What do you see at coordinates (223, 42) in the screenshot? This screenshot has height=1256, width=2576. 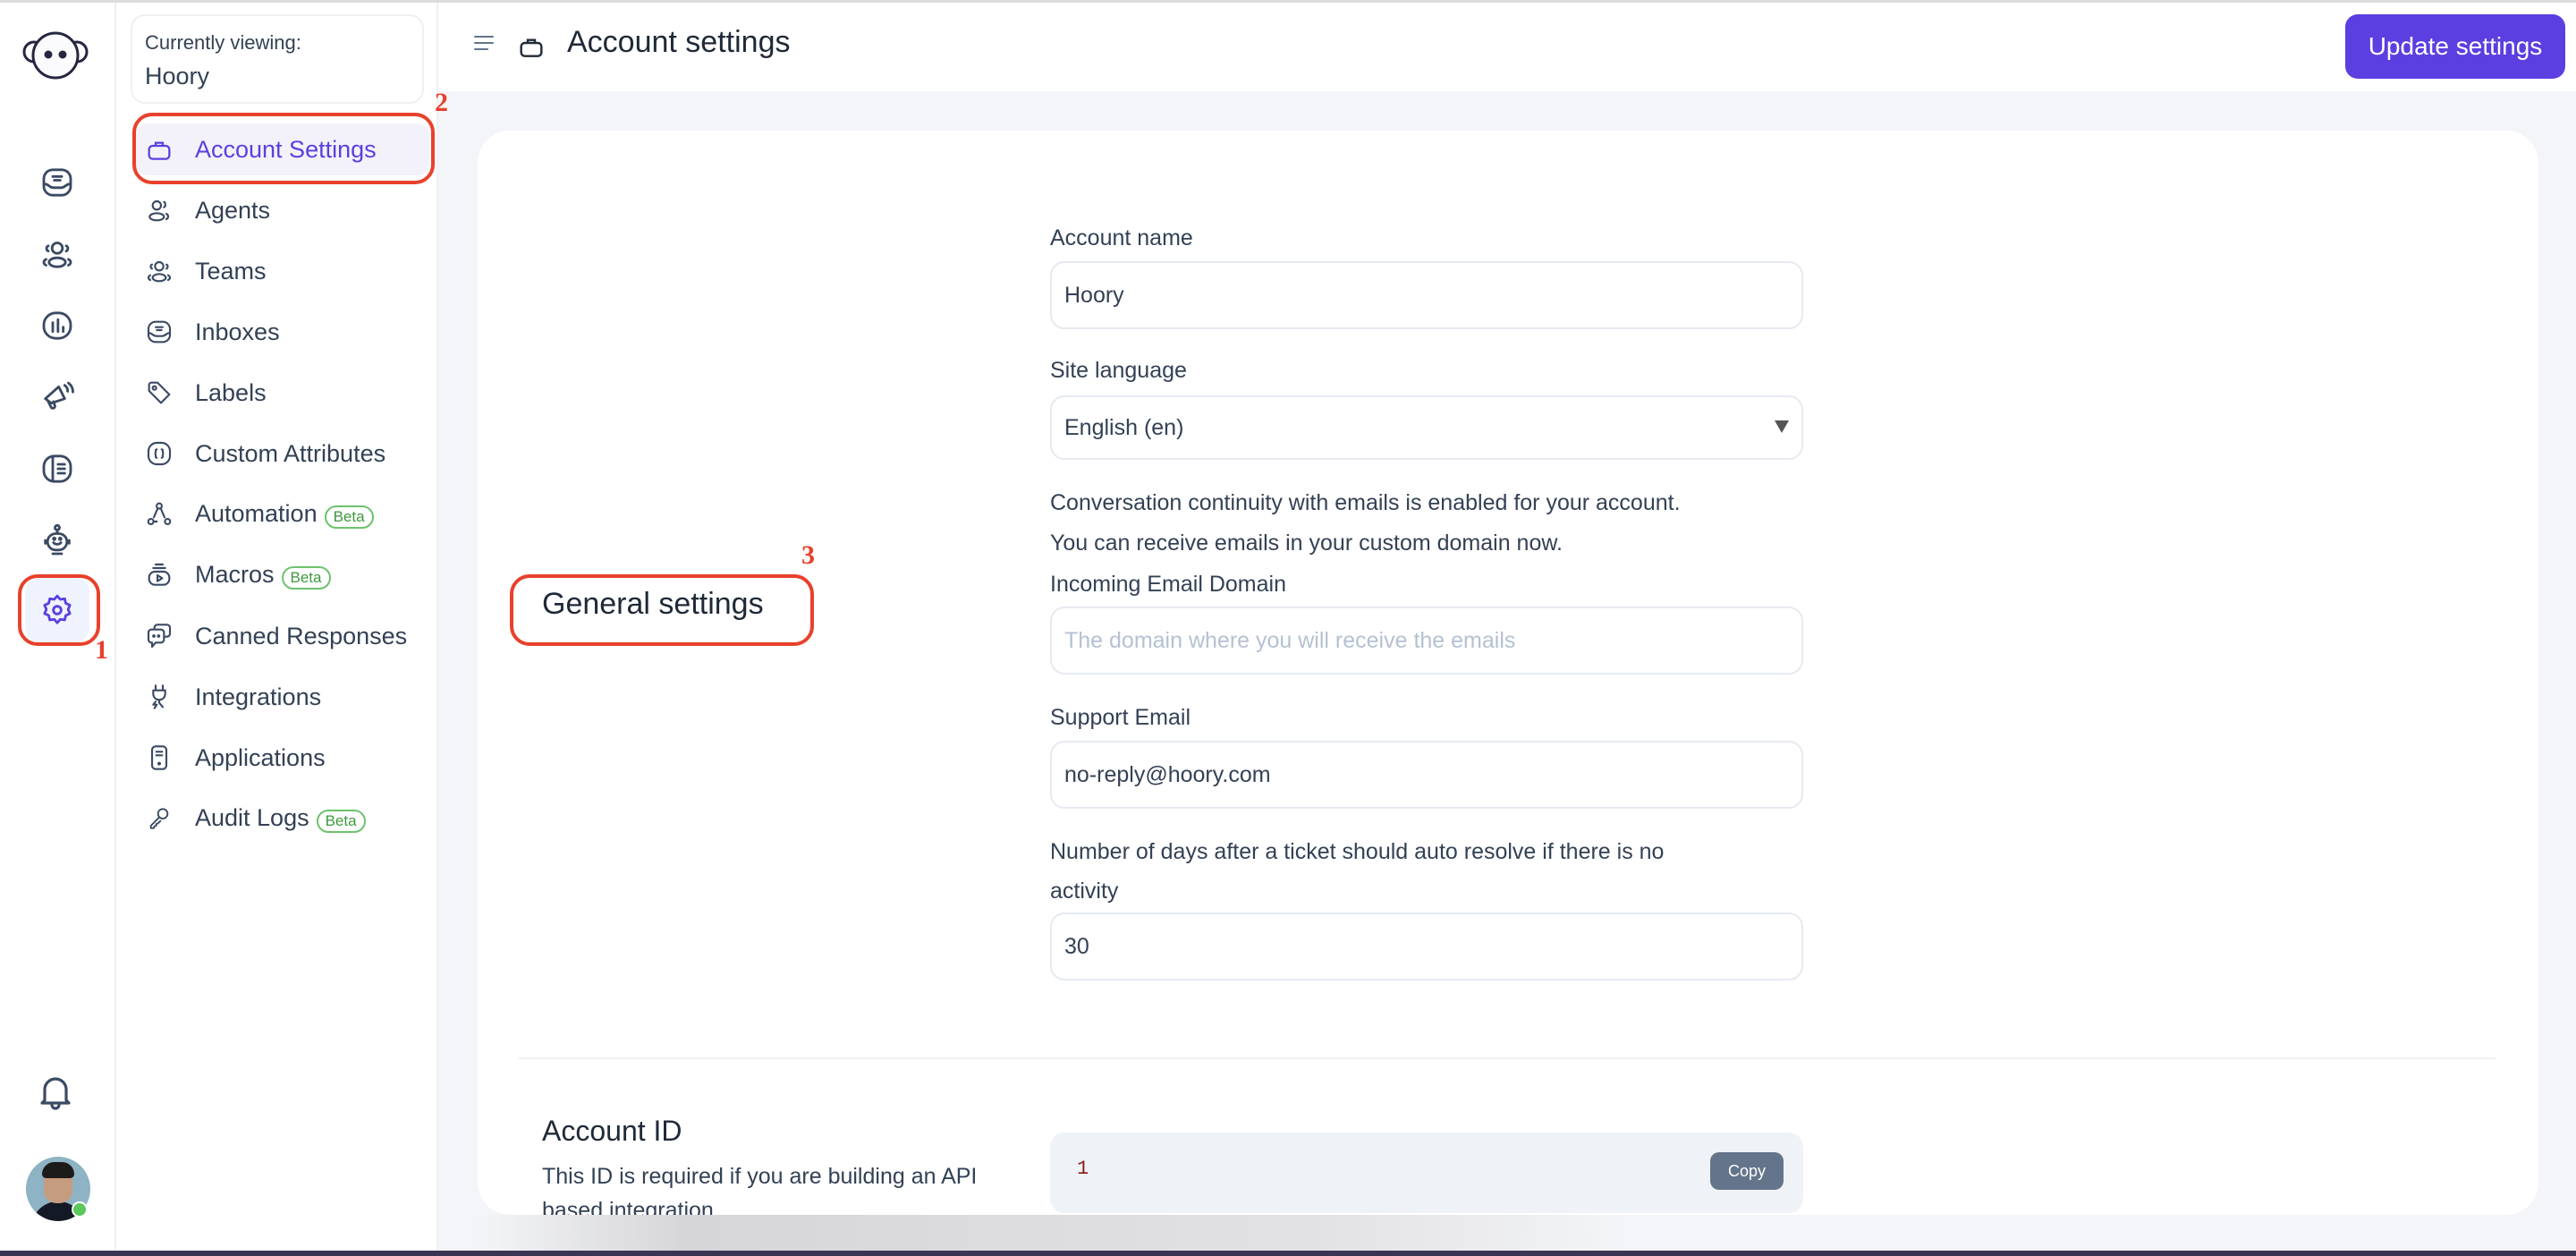 I see `currently-viewing-label: Currently viewing:` at bounding box center [223, 42].